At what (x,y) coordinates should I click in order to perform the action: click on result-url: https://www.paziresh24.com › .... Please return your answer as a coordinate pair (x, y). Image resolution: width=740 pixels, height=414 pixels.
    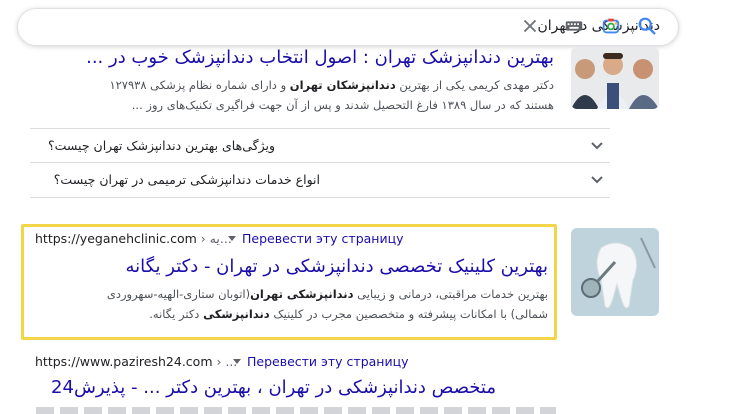
    Looking at the image, I should click on (136, 361).